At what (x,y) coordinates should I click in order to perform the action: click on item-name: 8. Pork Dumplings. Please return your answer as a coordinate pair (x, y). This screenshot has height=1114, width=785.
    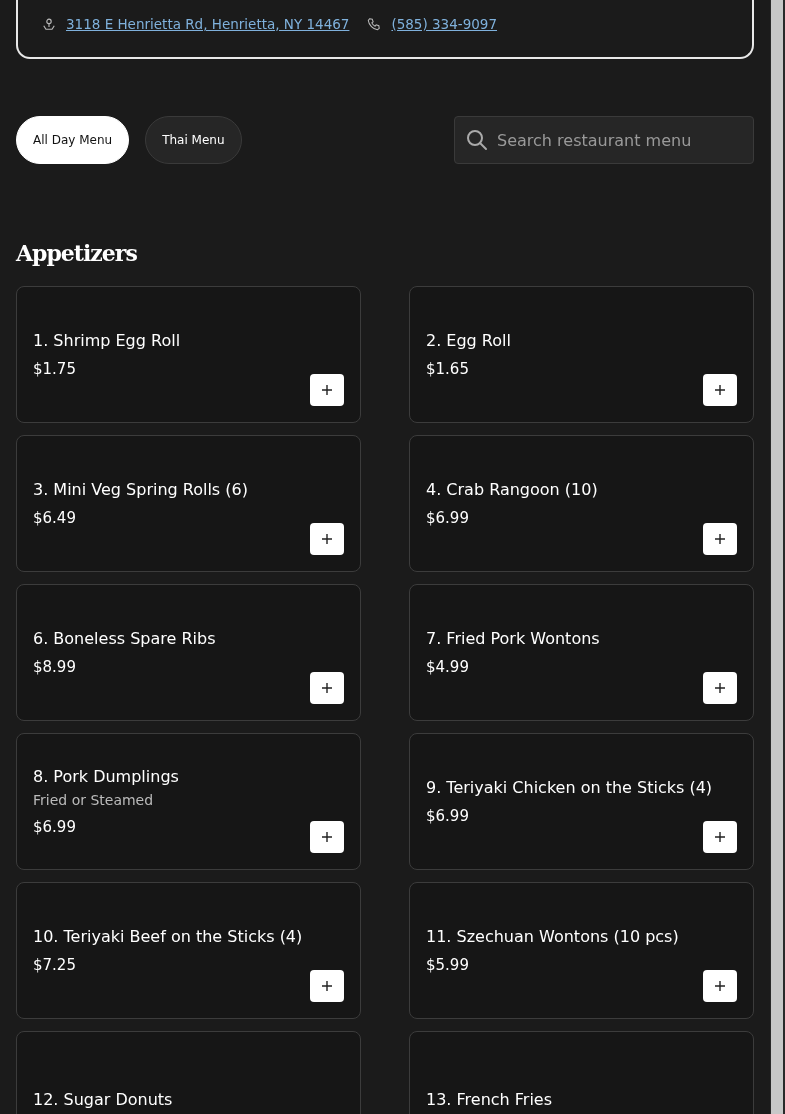
    Looking at the image, I should click on (106, 776).